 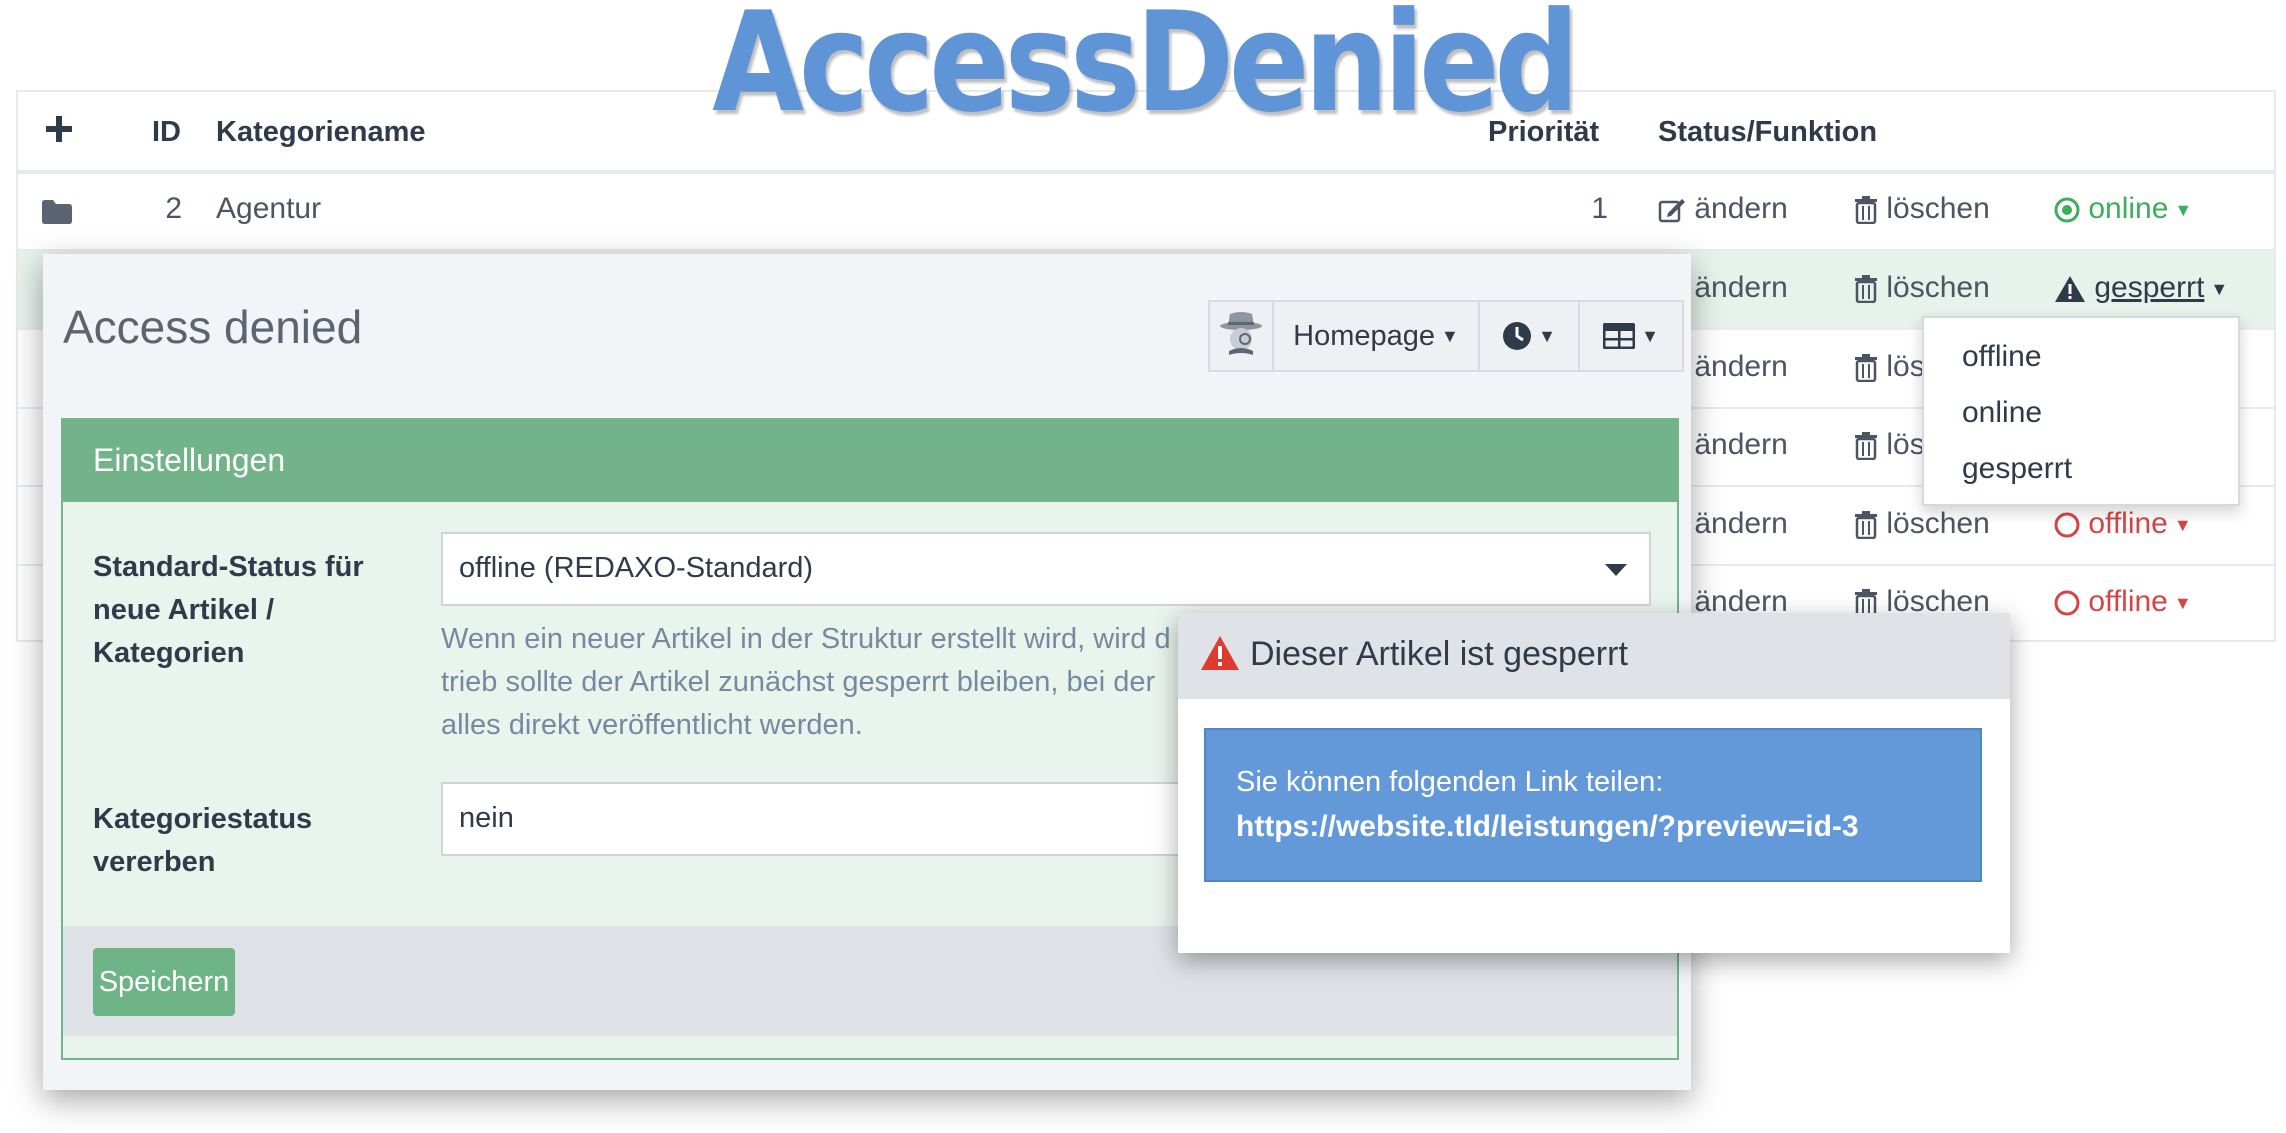 I want to click on table-icon, so click(x=1619, y=336).